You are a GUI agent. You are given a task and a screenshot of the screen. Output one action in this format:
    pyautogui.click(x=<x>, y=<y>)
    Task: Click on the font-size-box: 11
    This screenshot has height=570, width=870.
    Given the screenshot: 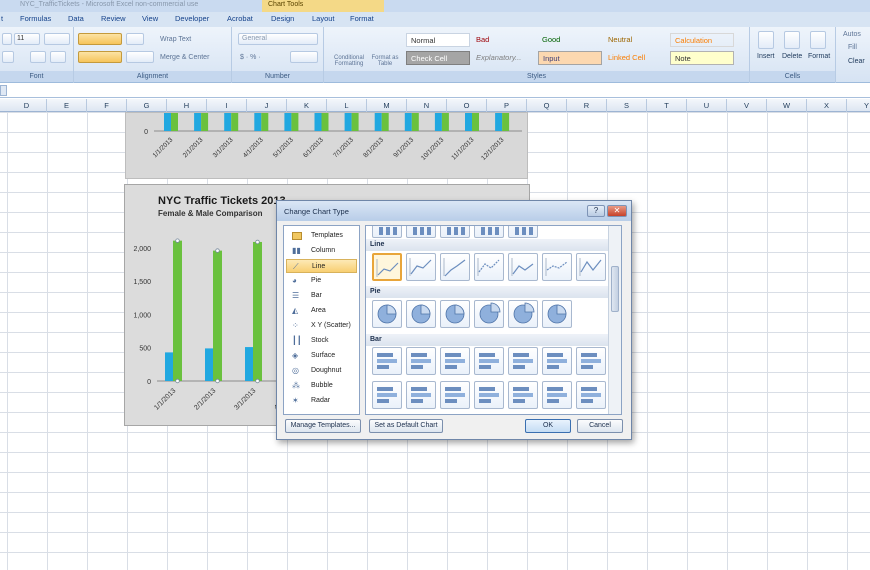 What is the action you would take?
    pyautogui.click(x=27, y=39)
    